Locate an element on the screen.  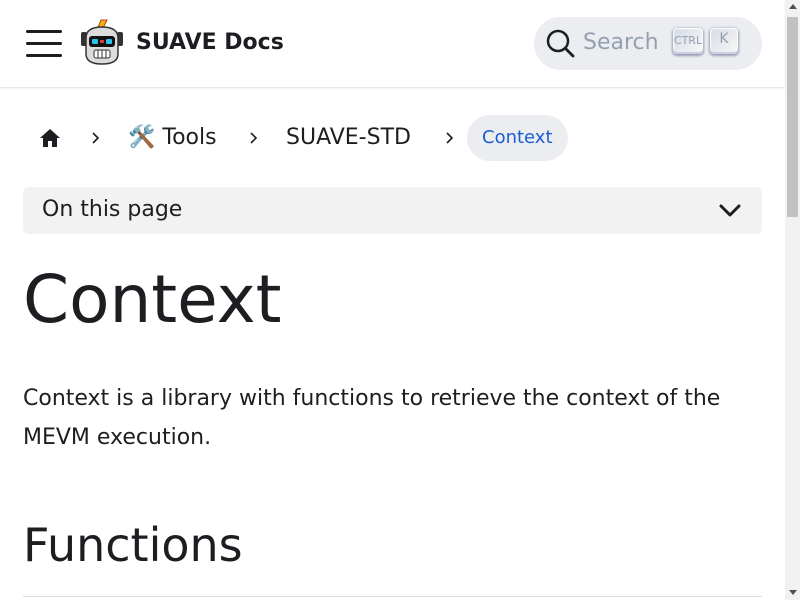
scroll-up-arrow-icon is located at coordinates (793, 6).